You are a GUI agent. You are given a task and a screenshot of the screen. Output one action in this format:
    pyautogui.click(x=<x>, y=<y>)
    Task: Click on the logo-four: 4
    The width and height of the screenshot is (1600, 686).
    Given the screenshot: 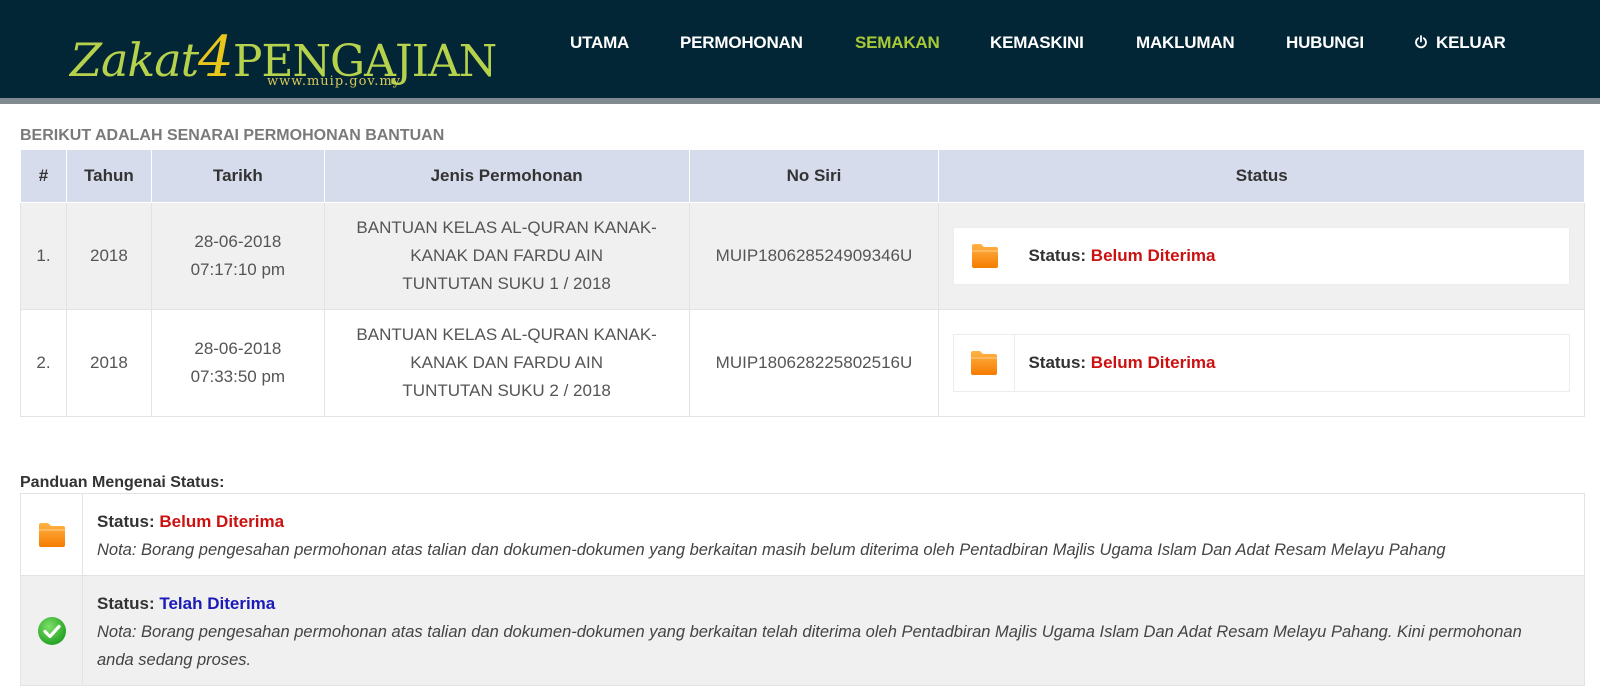 What is the action you would take?
    pyautogui.click(x=216, y=57)
    